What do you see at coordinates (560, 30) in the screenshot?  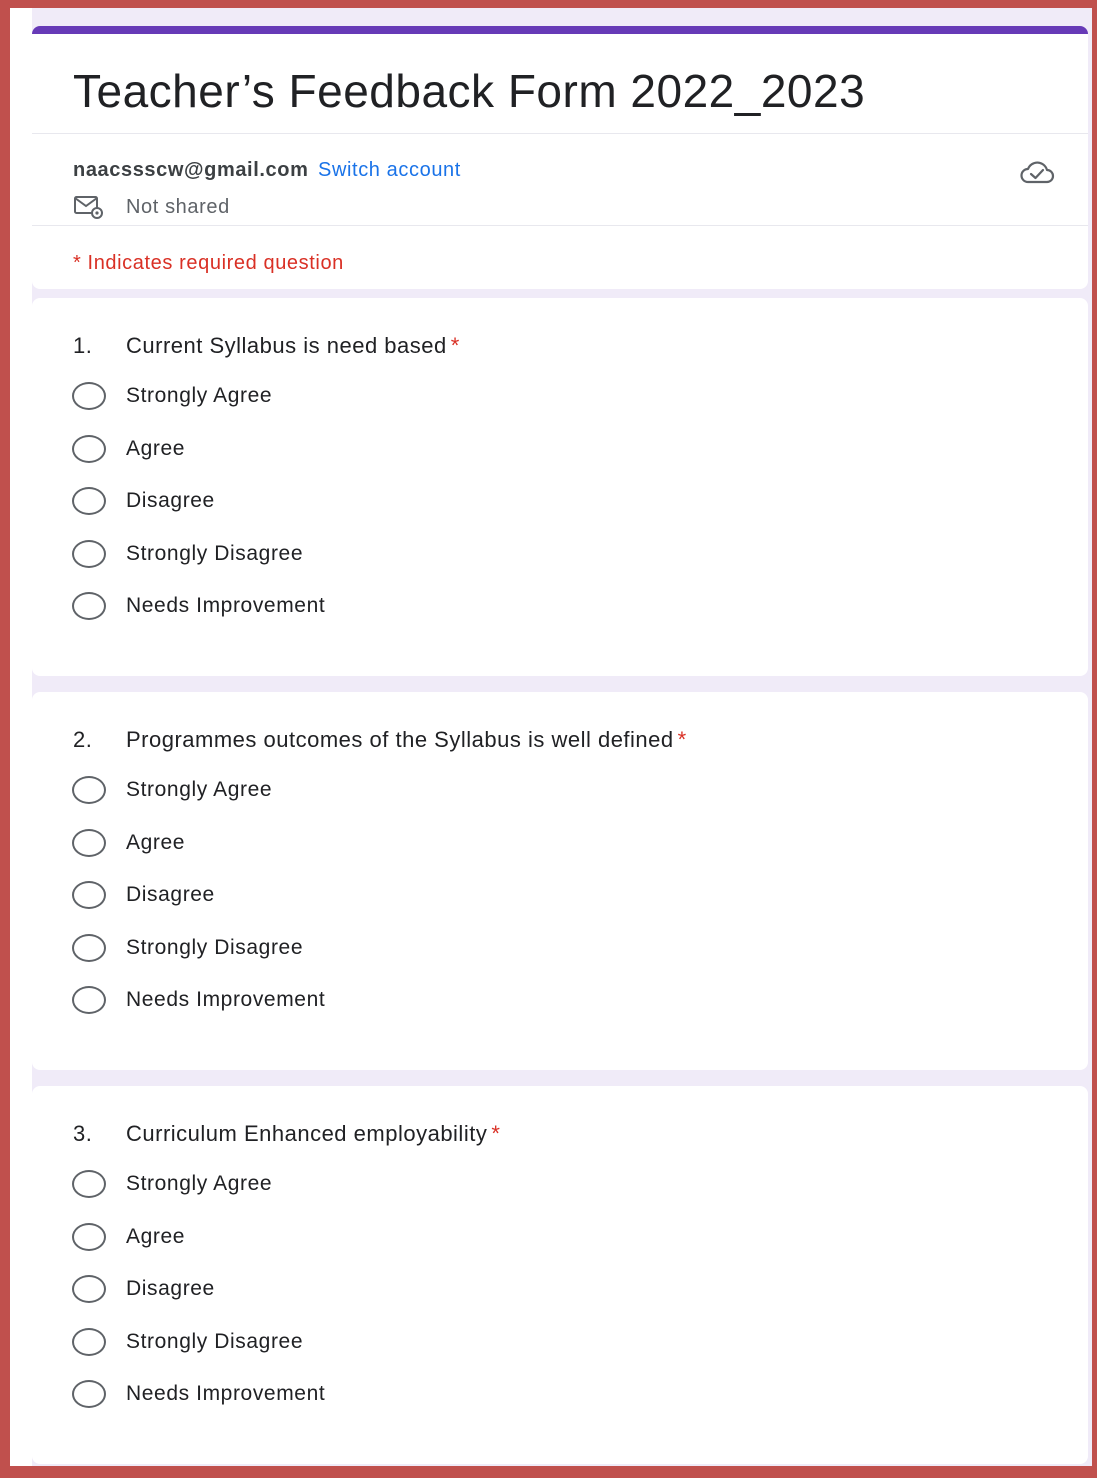 I see `header-accent-bar` at bounding box center [560, 30].